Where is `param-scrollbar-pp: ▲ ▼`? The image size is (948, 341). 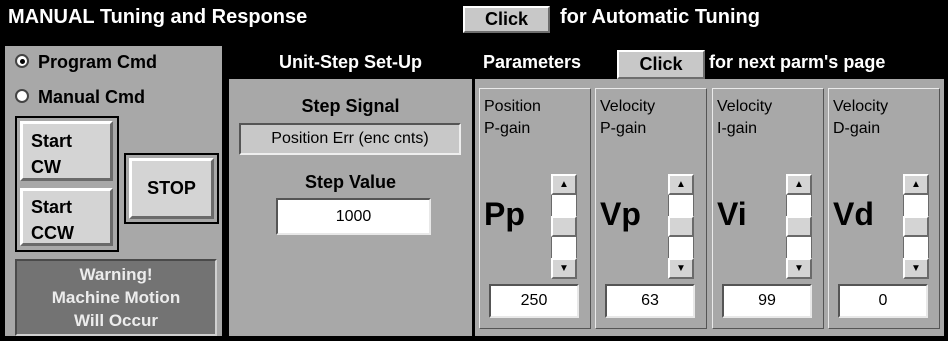 param-scrollbar-pp: ▲ ▼ is located at coordinates (564, 226).